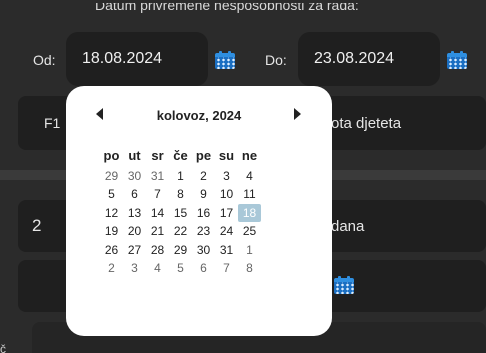 This screenshot has height=353, width=486. I want to click on to-date-input: 23.08.2024, so click(369, 59).